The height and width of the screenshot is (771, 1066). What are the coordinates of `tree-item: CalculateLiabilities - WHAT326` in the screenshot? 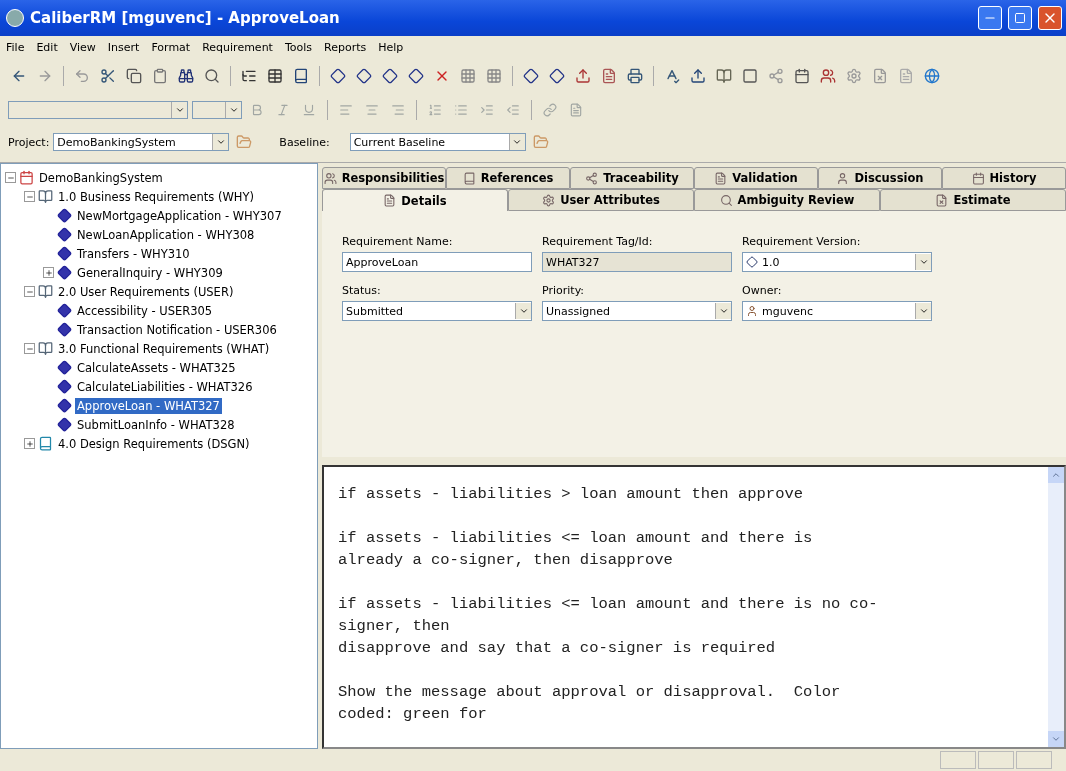 It's located at (165, 386).